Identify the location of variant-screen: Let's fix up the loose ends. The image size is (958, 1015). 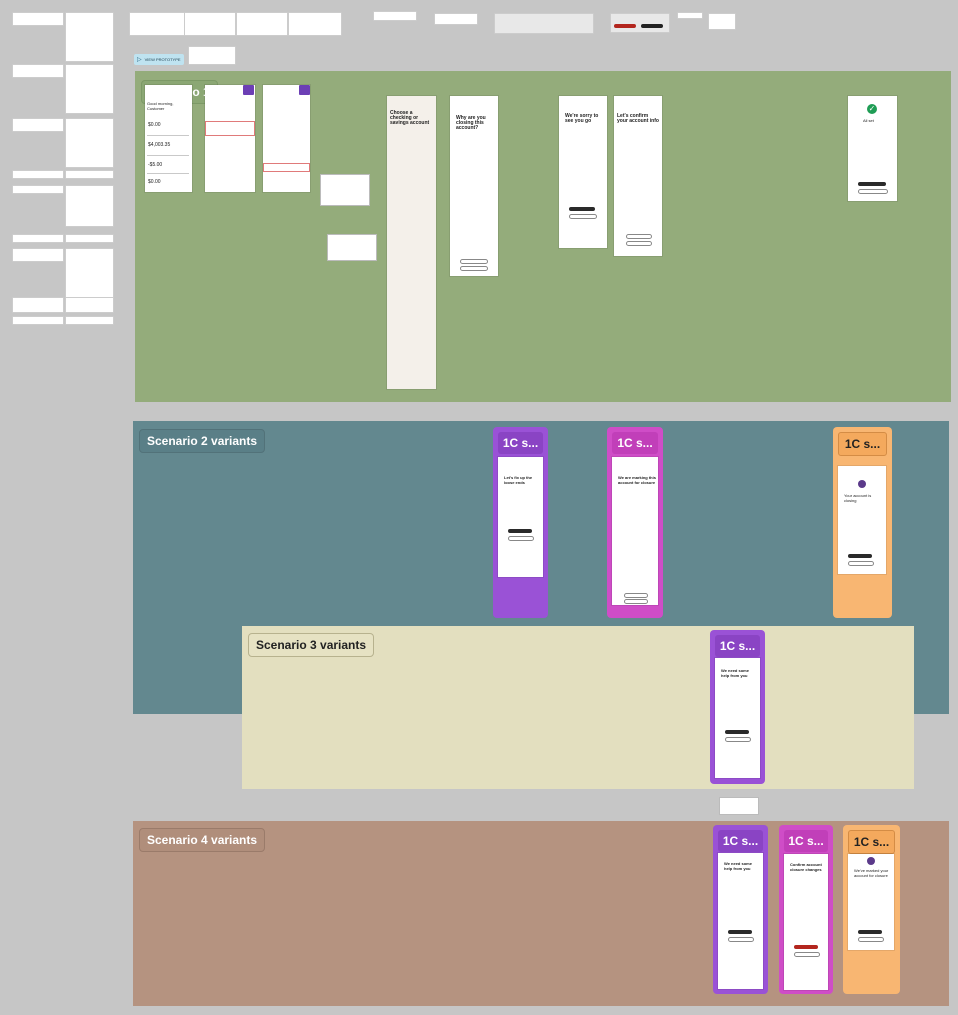
(520, 517).